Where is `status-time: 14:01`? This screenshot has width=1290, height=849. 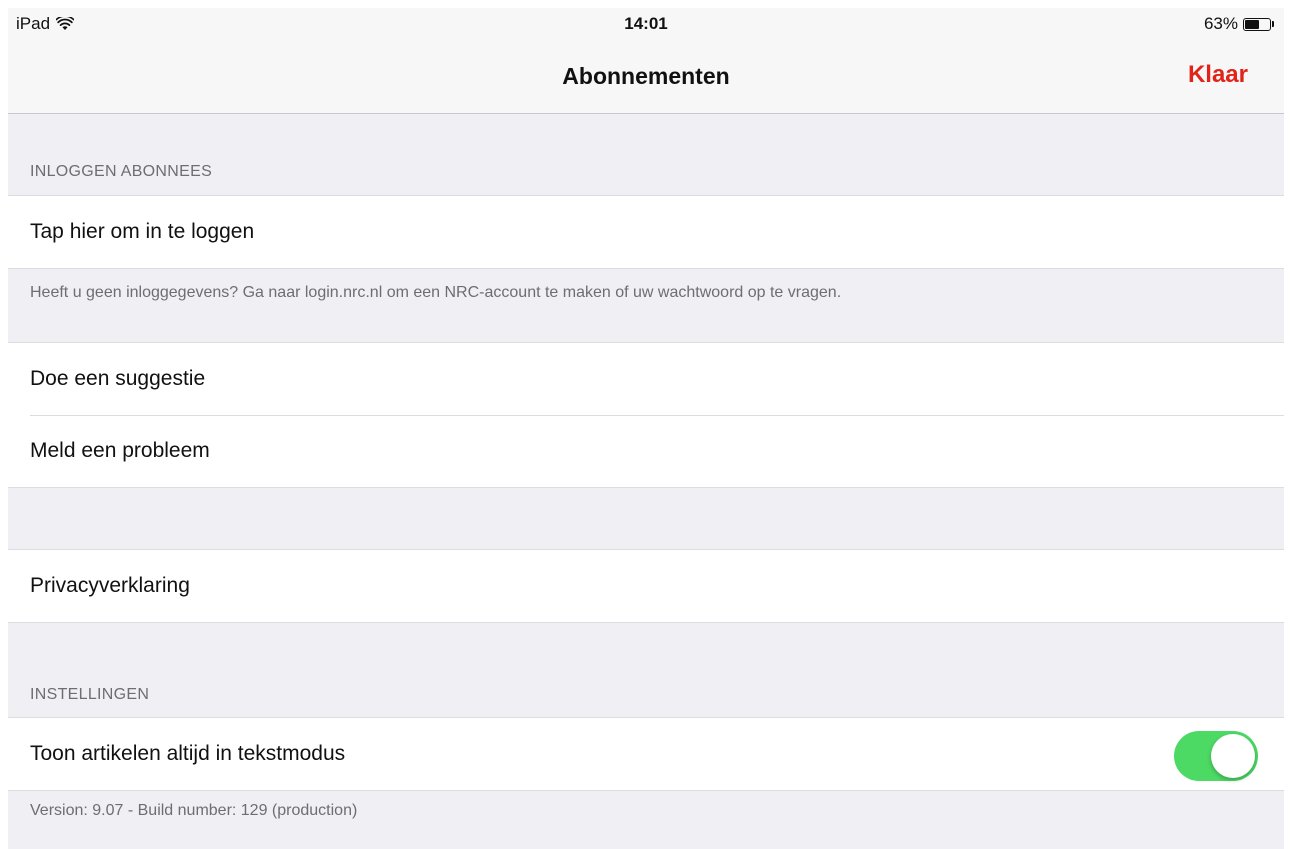 status-time: 14:01 is located at coordinates (646, 23).